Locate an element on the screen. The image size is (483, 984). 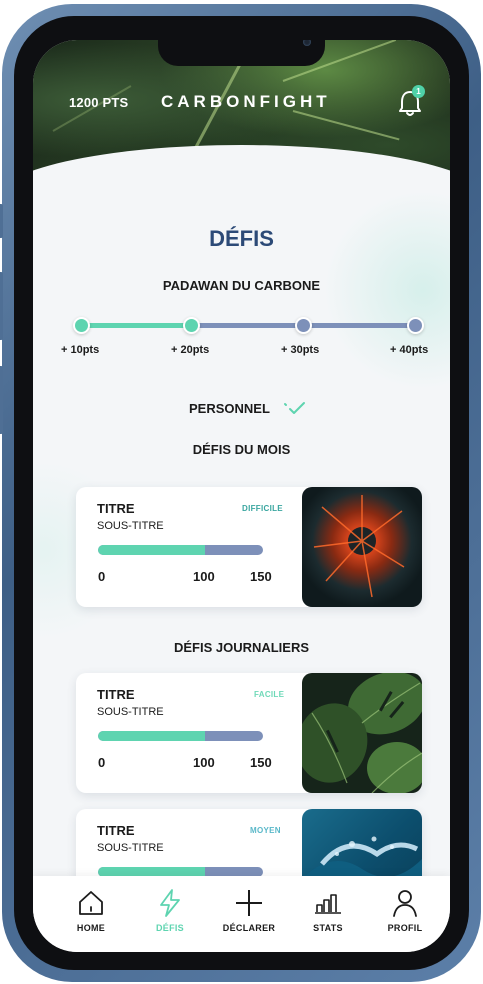
challenge-card: TITRE SOUS-TITRE DIFFICILE 0 100 150 is located at coordinates (249, 547).